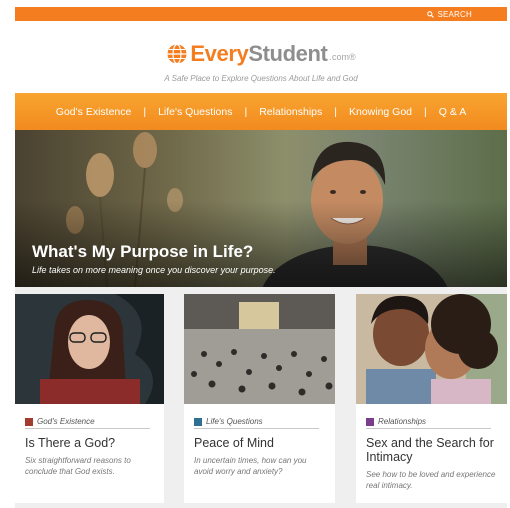 The width and height of the screenshot is (510, 508). I want to click on card-title: Is There a God?, so click(92, 443).